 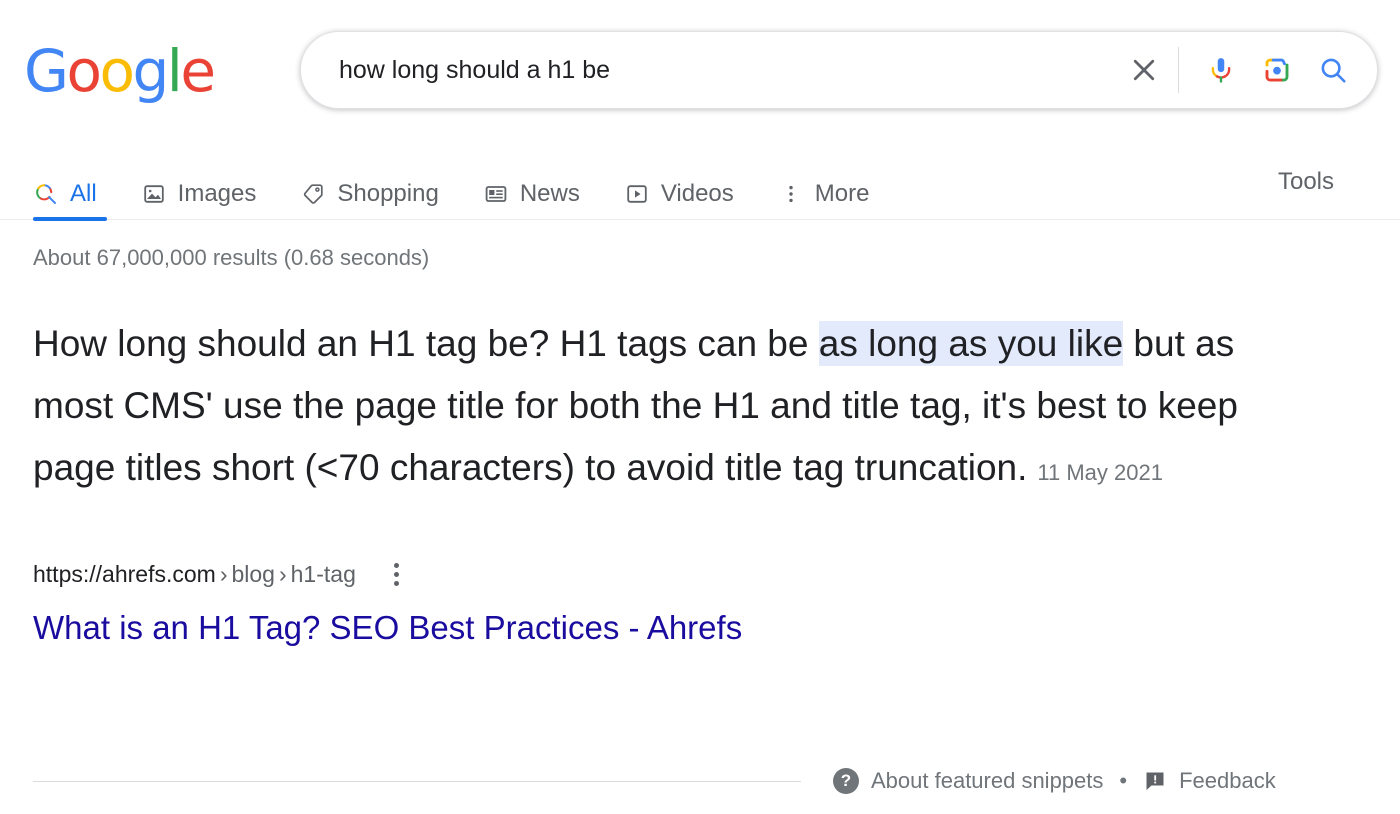 I want to click on featured-snippet-footer: ? About featured snippets • Feedback, so click(x=700, y=781).